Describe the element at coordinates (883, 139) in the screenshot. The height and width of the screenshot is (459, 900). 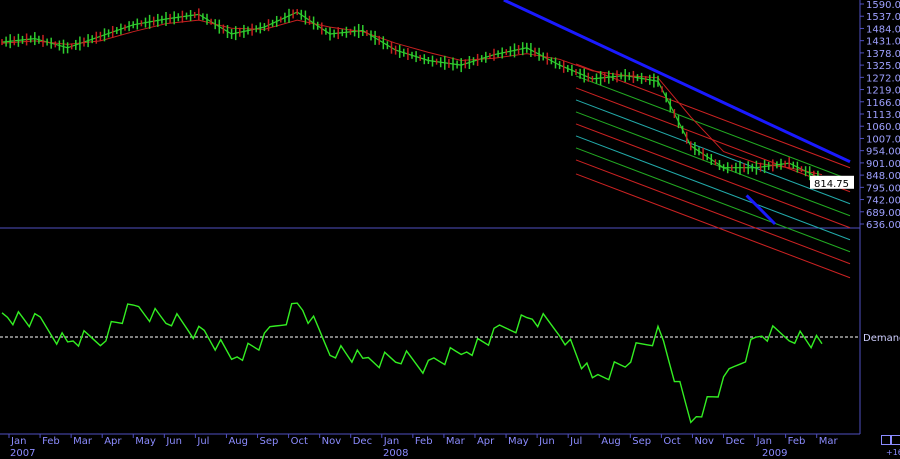
I see `y-tick-label: 1007.00` at that location.